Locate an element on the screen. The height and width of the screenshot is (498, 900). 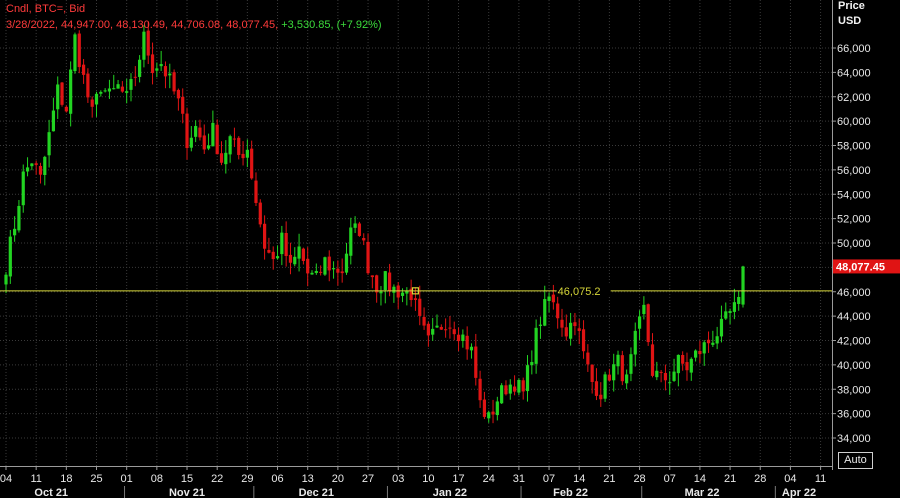
time-tick-label: 15 is located at coordinates (187, 479).